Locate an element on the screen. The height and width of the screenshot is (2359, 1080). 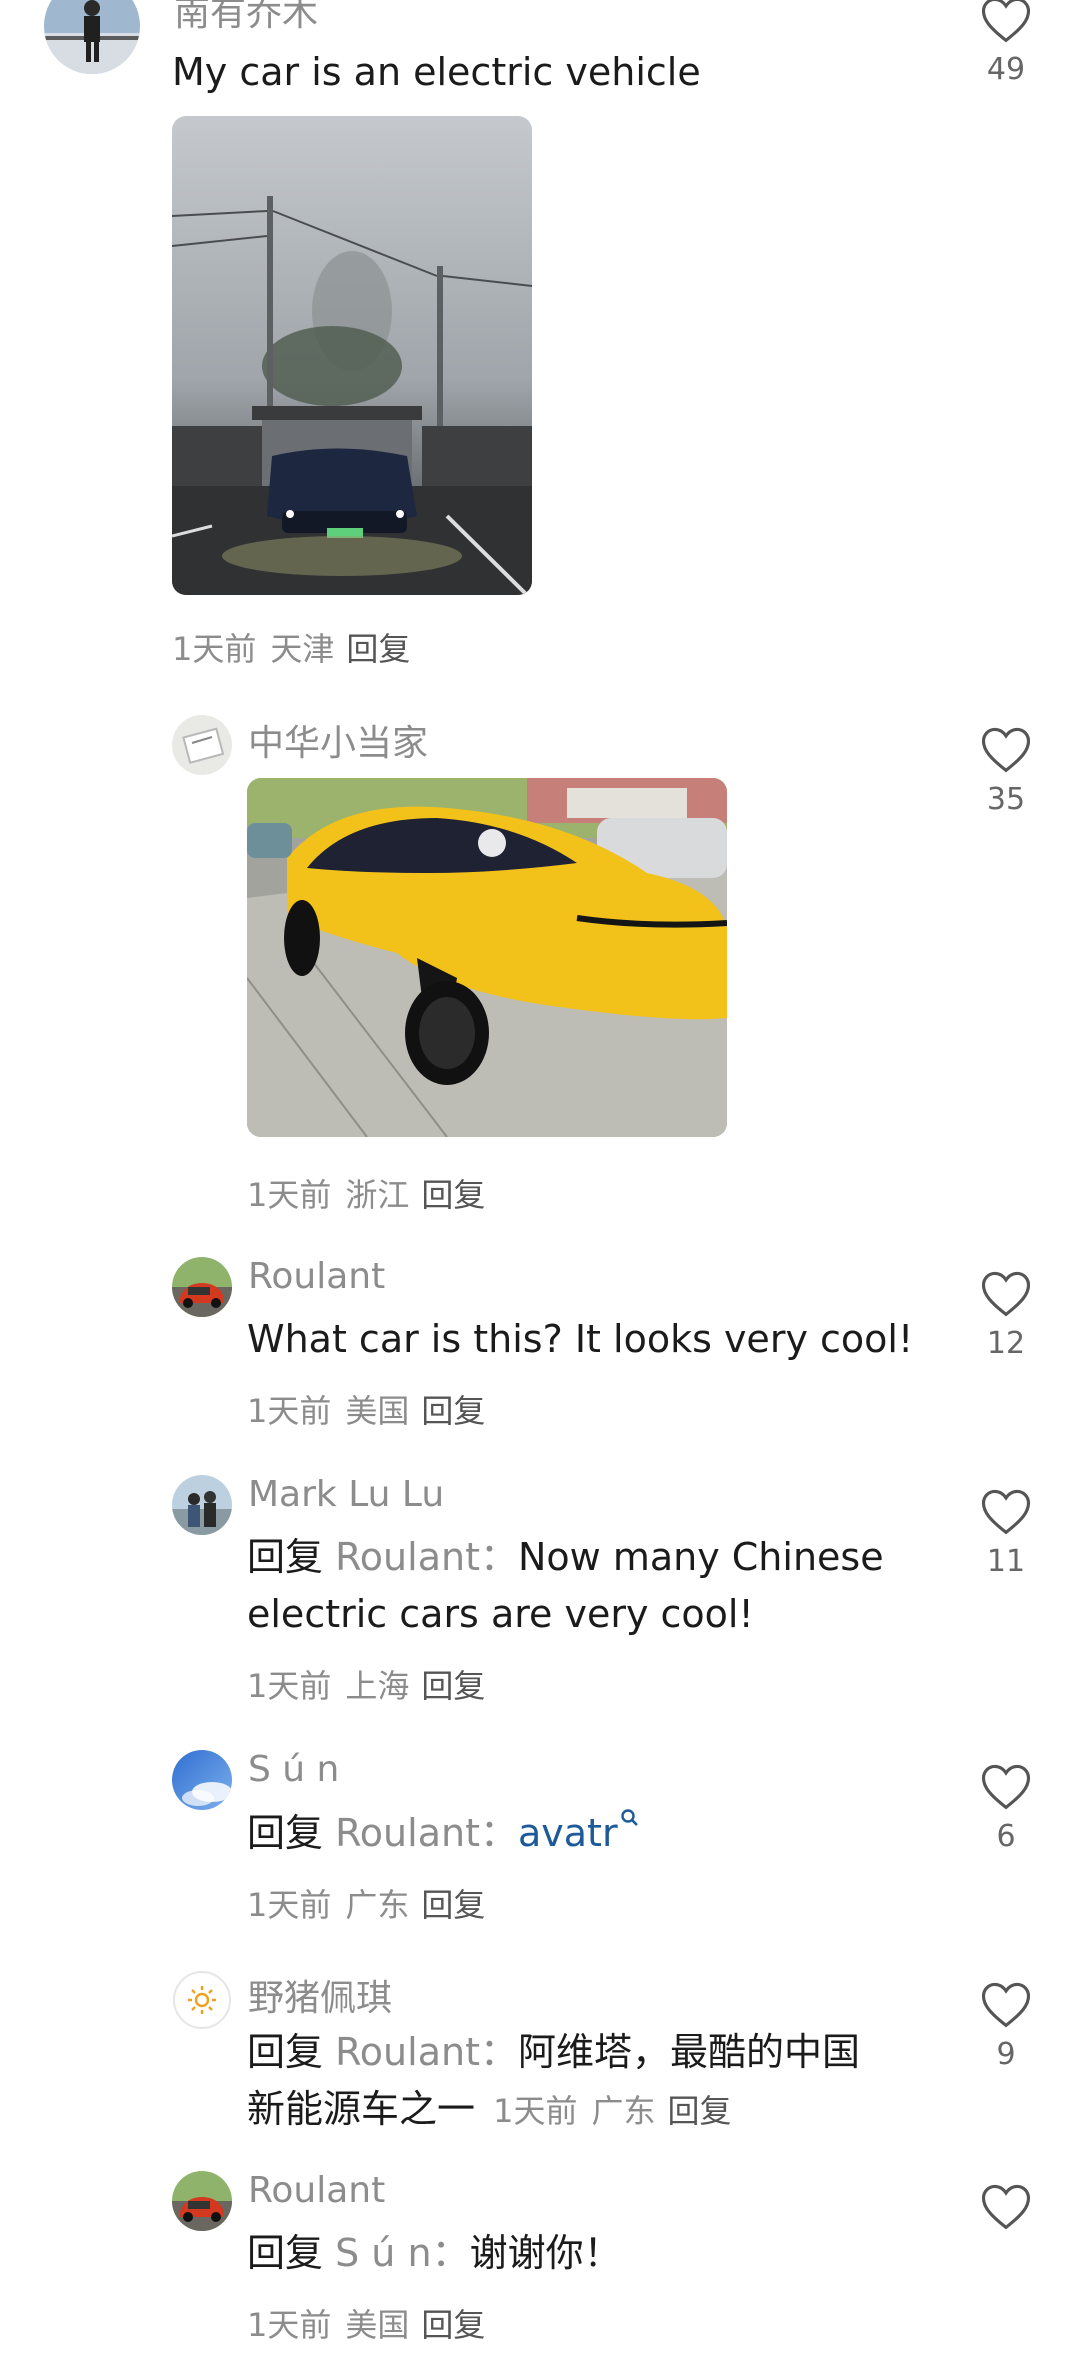
comment-text: My car is an electric vehicle is located at coordinates (436, 72).